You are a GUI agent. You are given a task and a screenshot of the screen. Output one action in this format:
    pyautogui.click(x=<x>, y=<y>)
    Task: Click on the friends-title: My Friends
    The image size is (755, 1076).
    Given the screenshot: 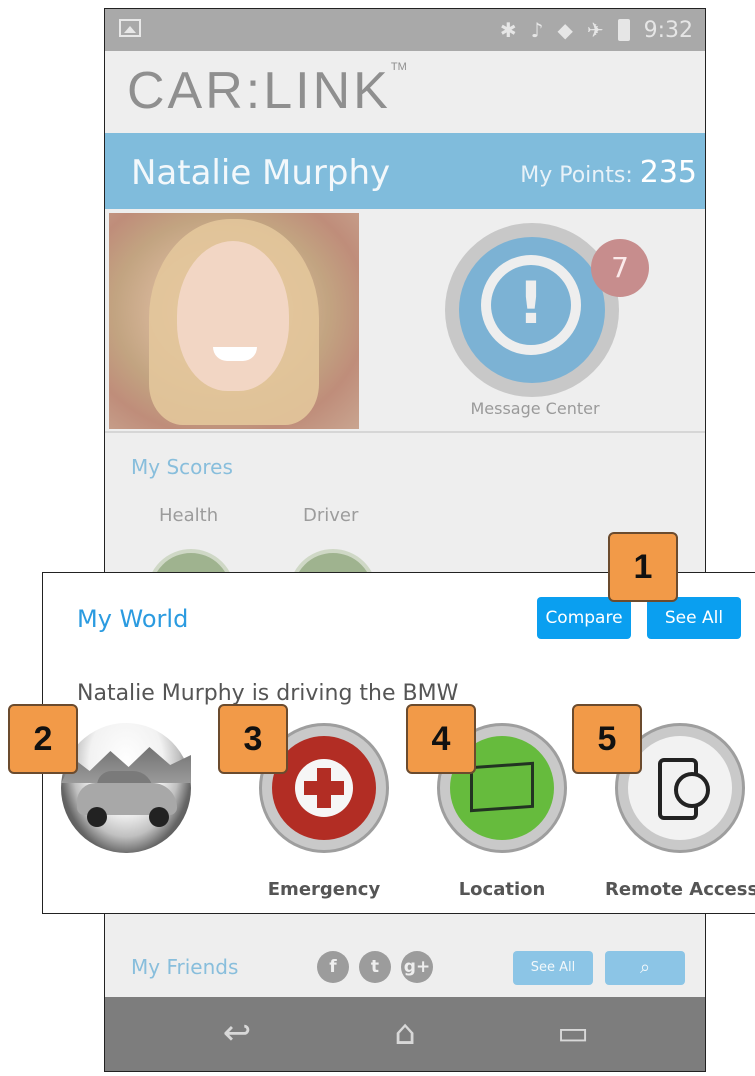 What is the action you would take?
    pyautogui.click(x=185, y=967)
    